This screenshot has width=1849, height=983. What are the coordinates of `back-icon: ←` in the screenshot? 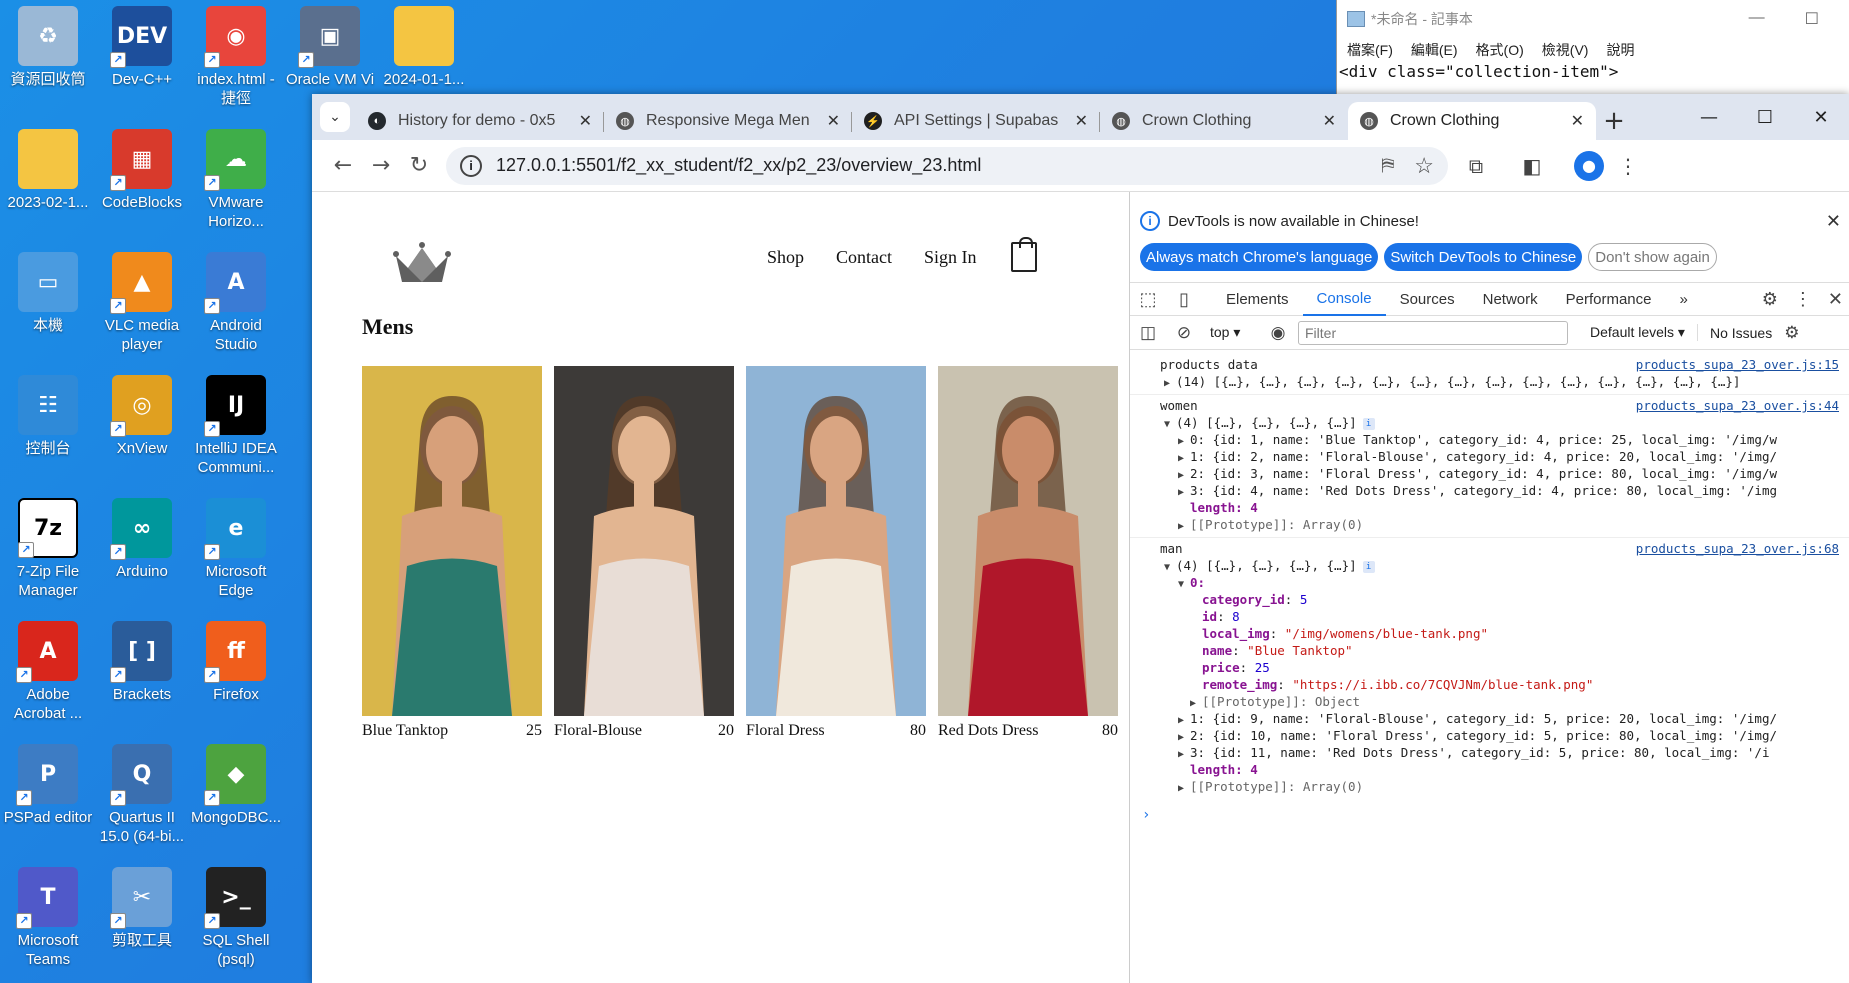 It's located at (343, 165).